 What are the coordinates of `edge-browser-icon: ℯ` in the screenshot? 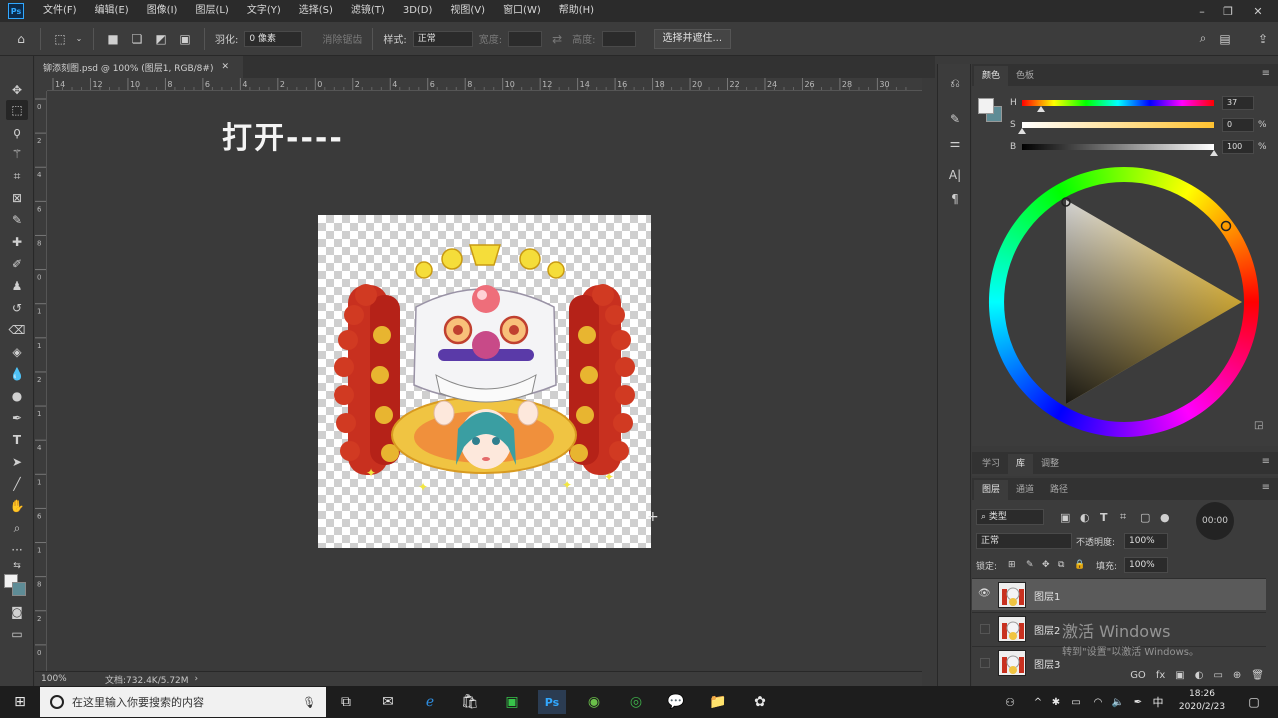 It's located at (430, 702).